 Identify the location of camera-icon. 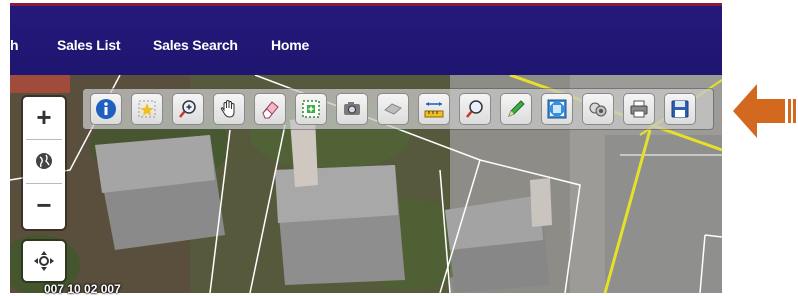
(352, 108).